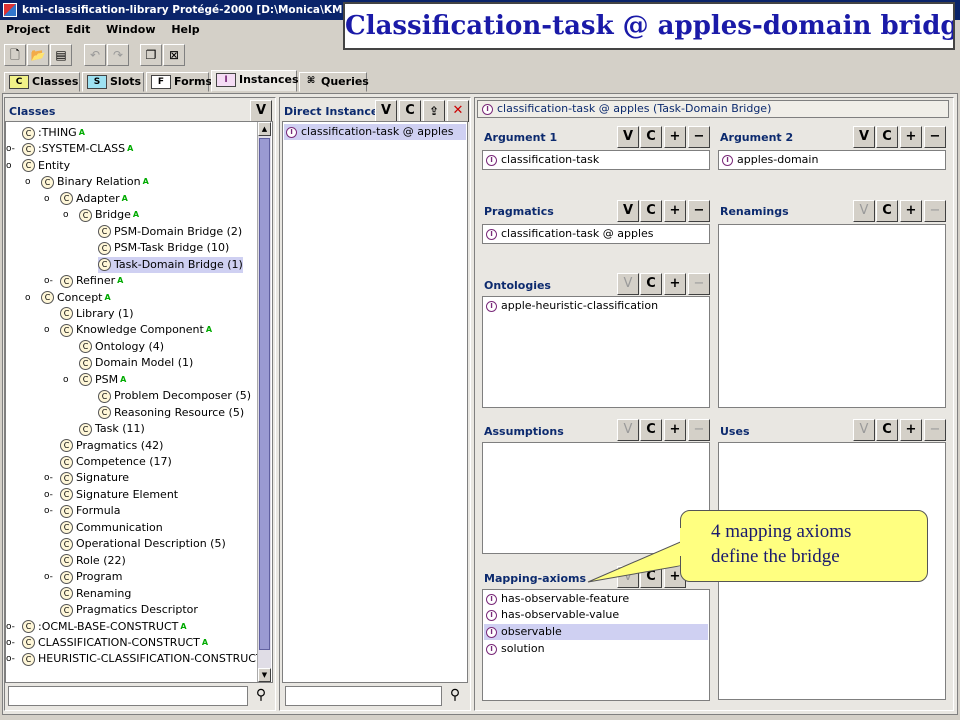 The height and width of the screenshot is (720, 960). Describe the element at coordinates (255, 81) in the screenshot. I see `tab-instances: I Instances` at that location.